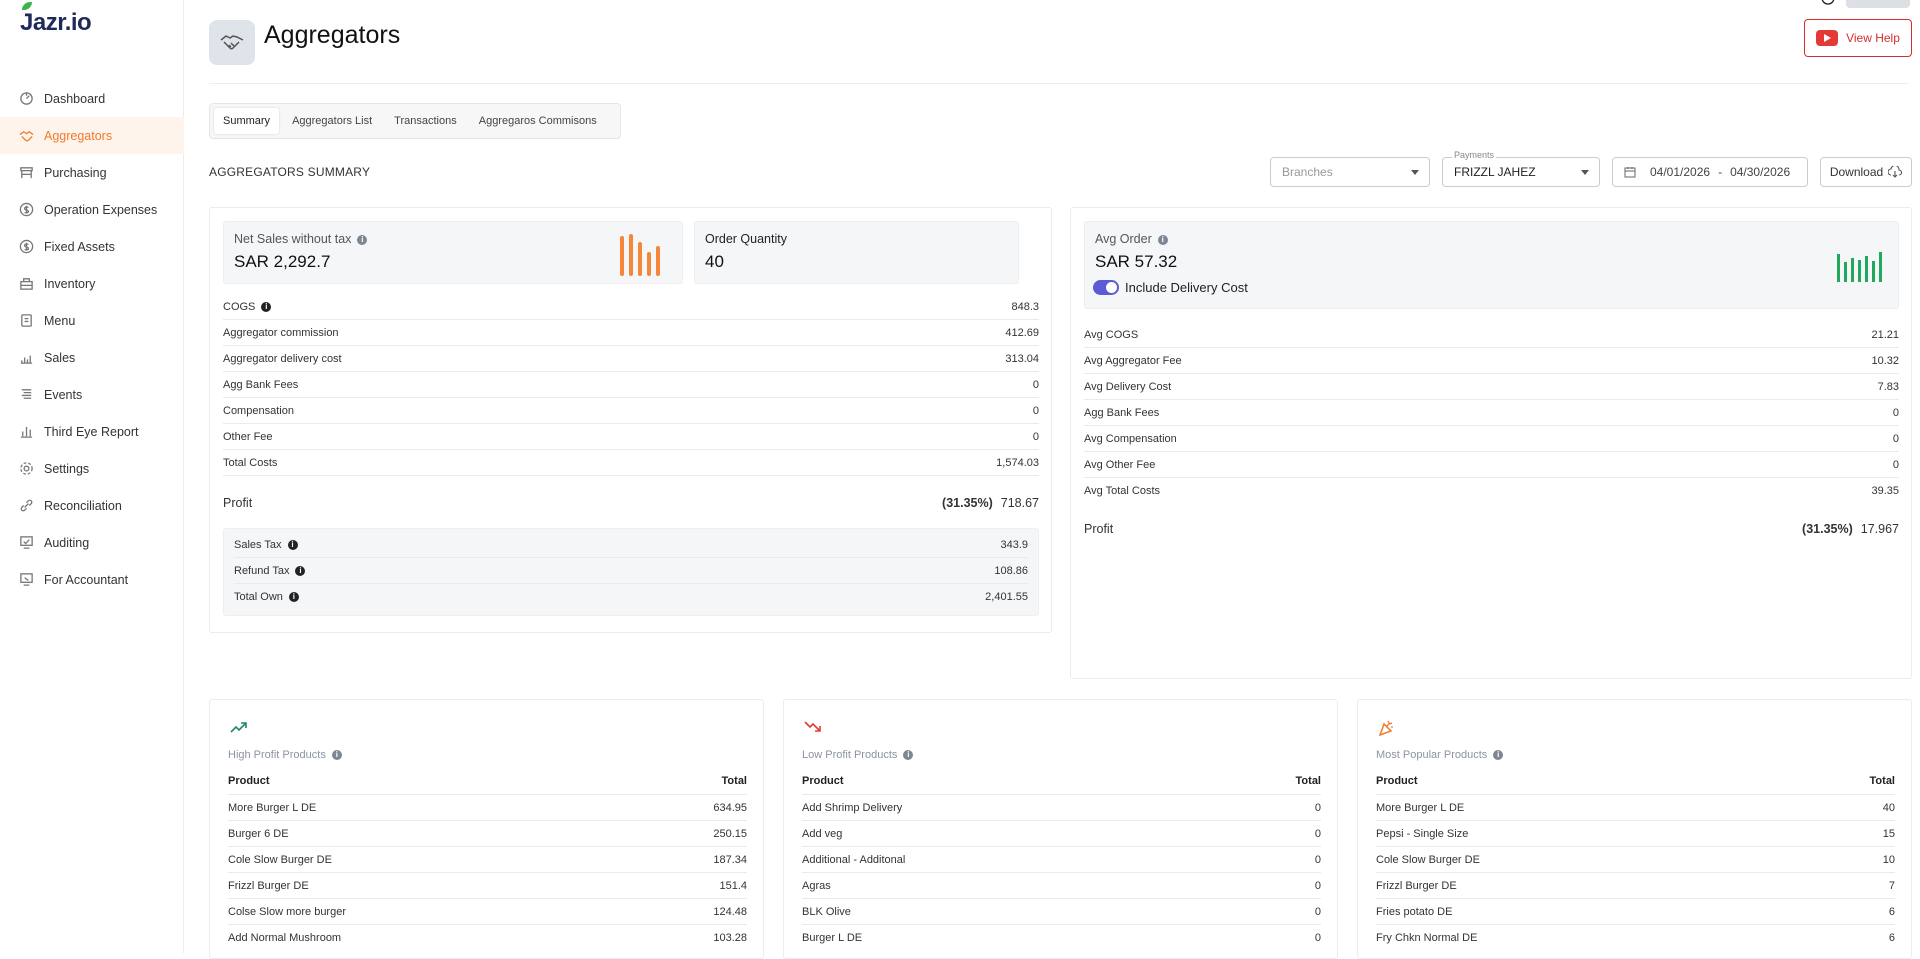  I want to click on sidebar-item-sales: Sales, so click(92, 357).